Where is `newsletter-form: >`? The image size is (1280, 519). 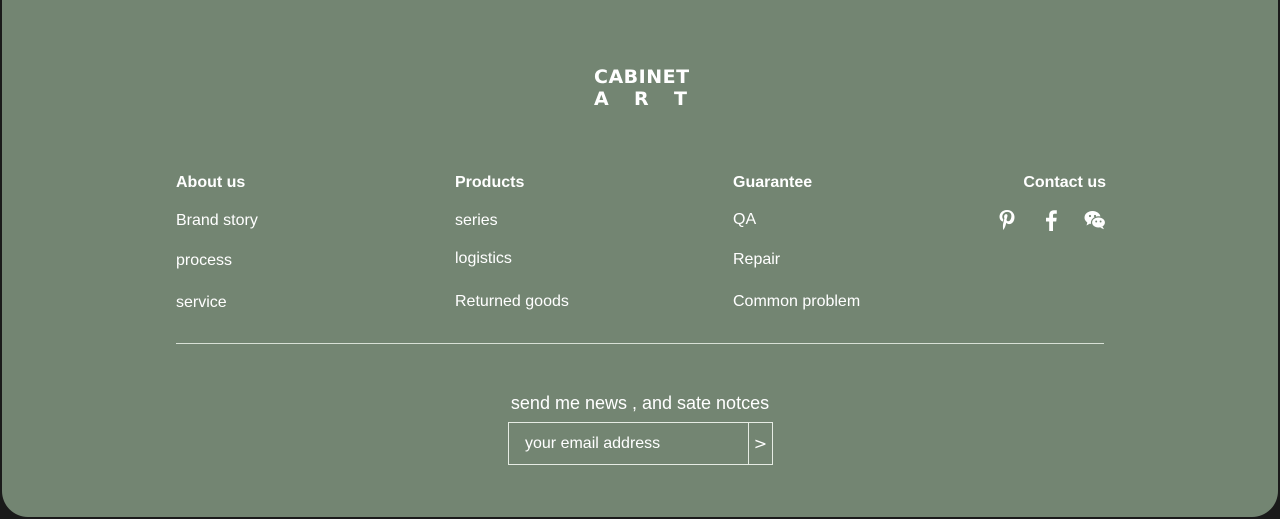
newsletter-form: > is located at coordinates (640, 443).